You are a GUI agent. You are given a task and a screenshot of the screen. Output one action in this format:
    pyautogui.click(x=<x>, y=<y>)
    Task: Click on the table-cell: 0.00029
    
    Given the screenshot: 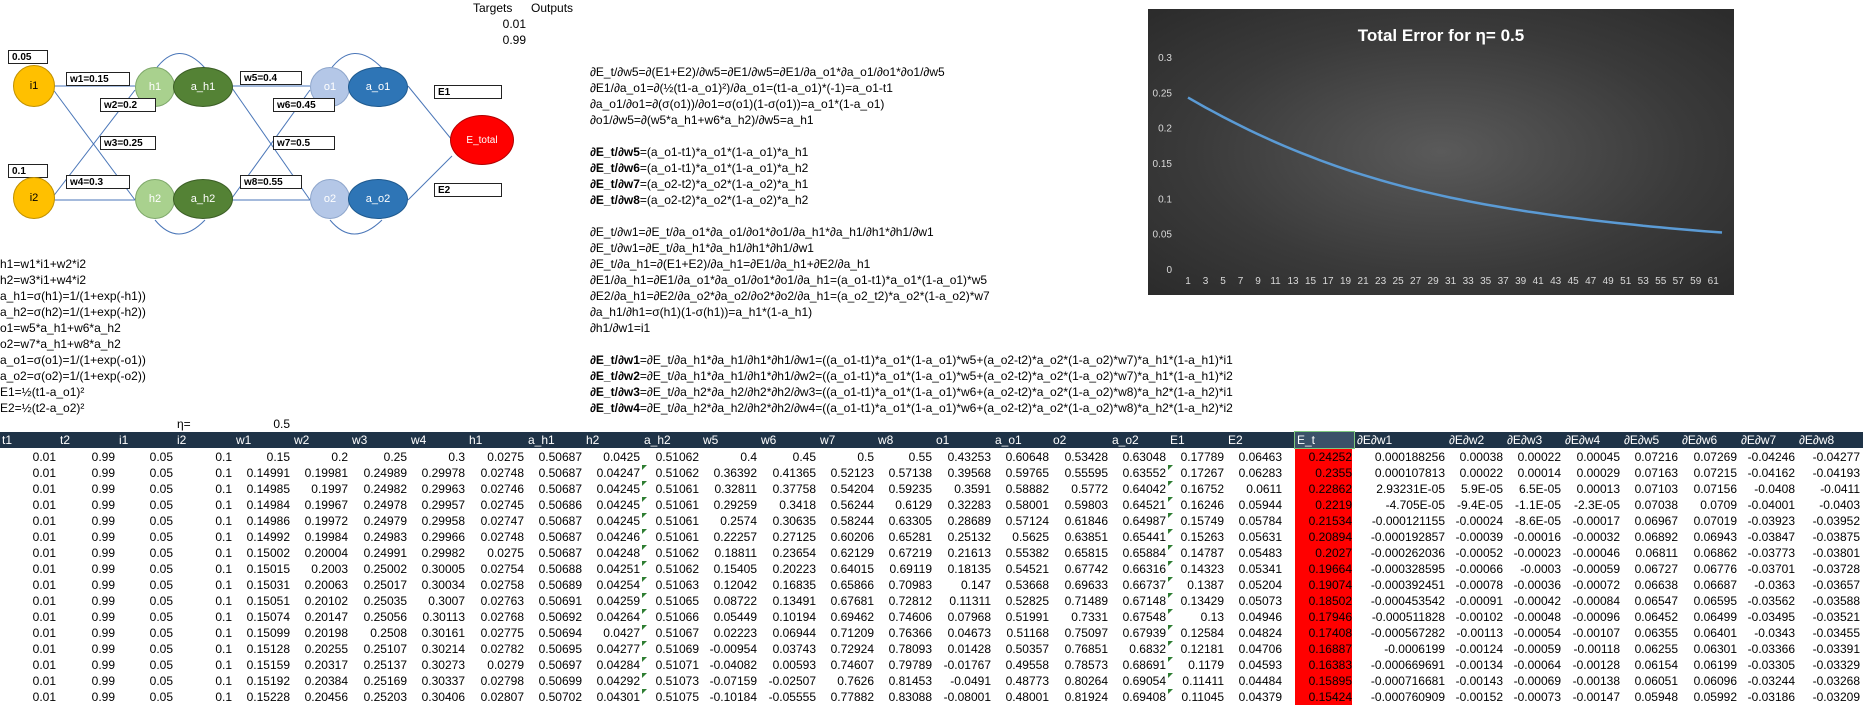 What is the action you would take?
    pyautogui.click(x=1591, y=473)
    